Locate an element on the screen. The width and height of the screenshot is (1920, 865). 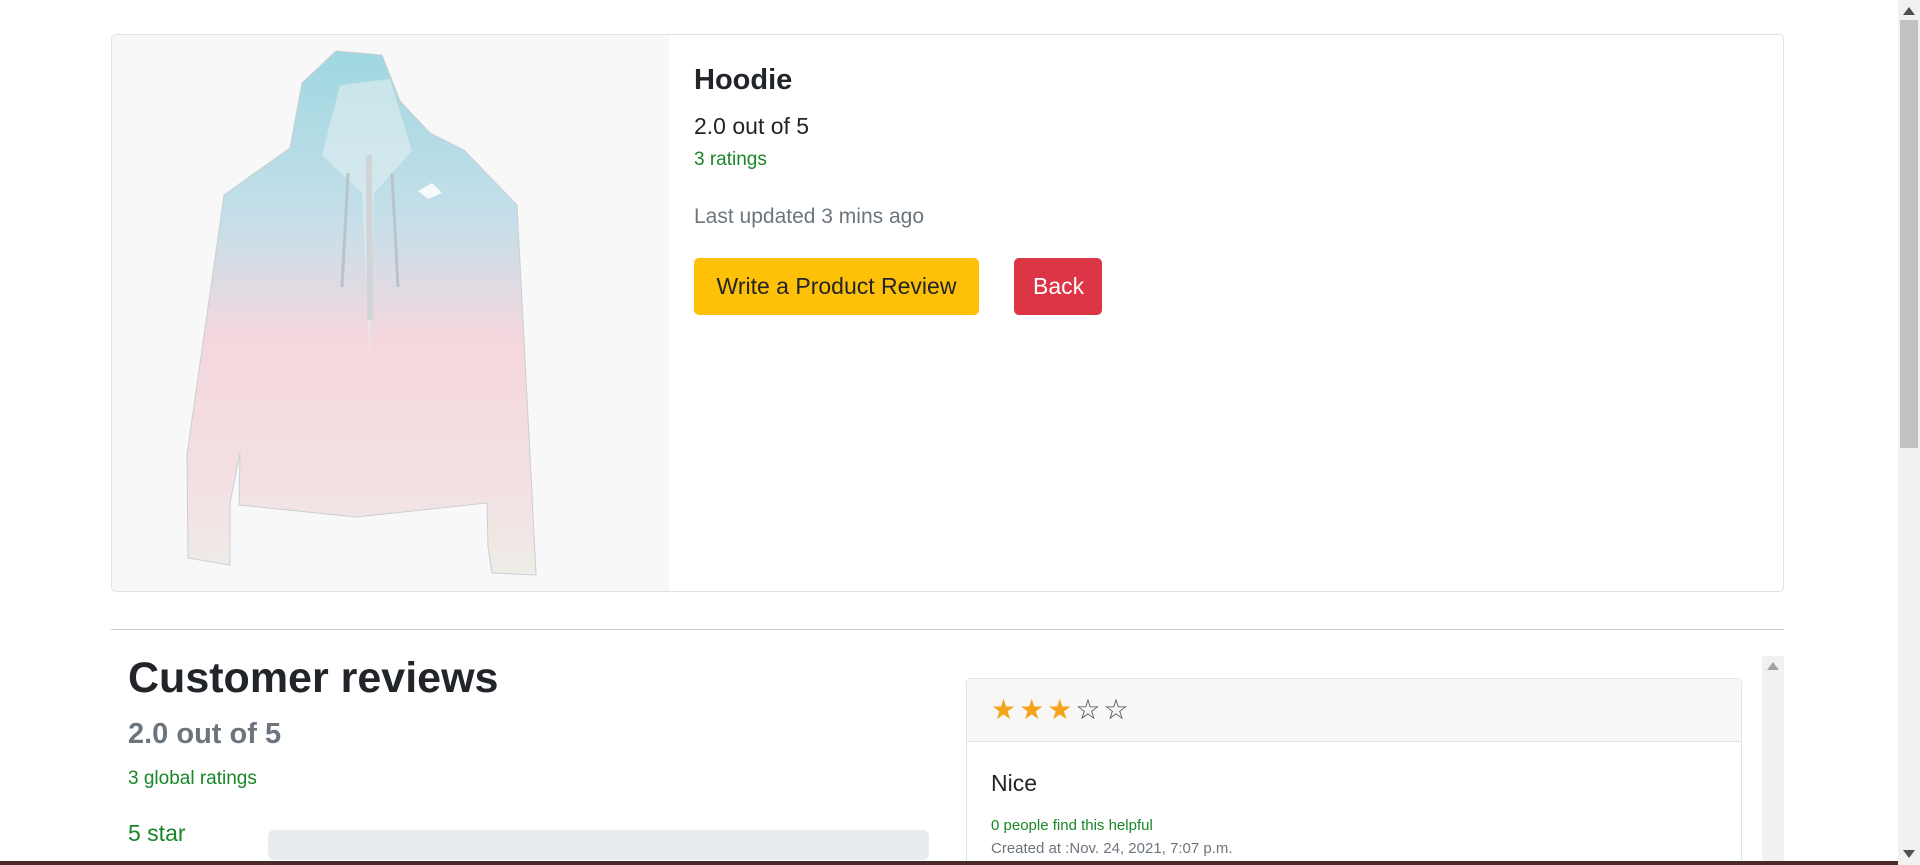
review-stars: ★ ★ ★ ☆ ☆ is located at coordinates (1354, 710).